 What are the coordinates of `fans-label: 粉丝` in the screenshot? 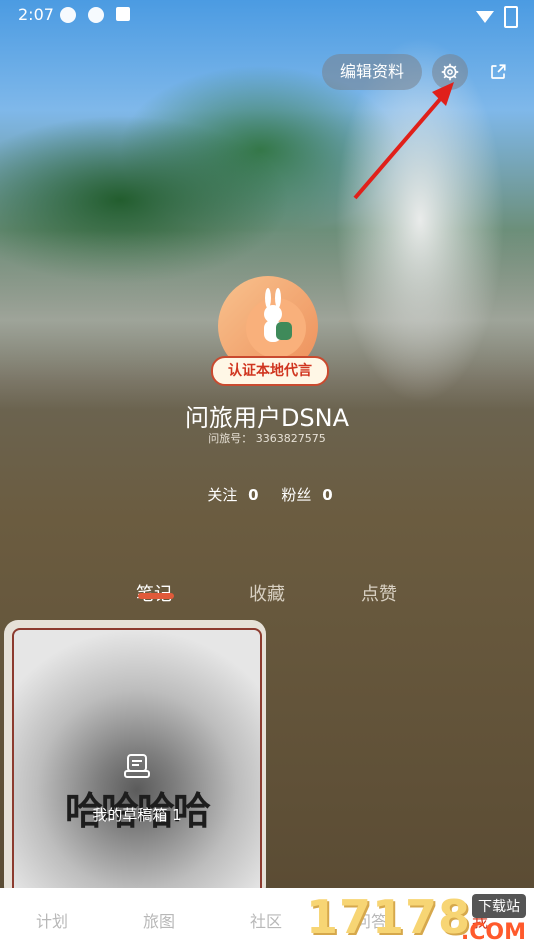 It's located at (296, 495).